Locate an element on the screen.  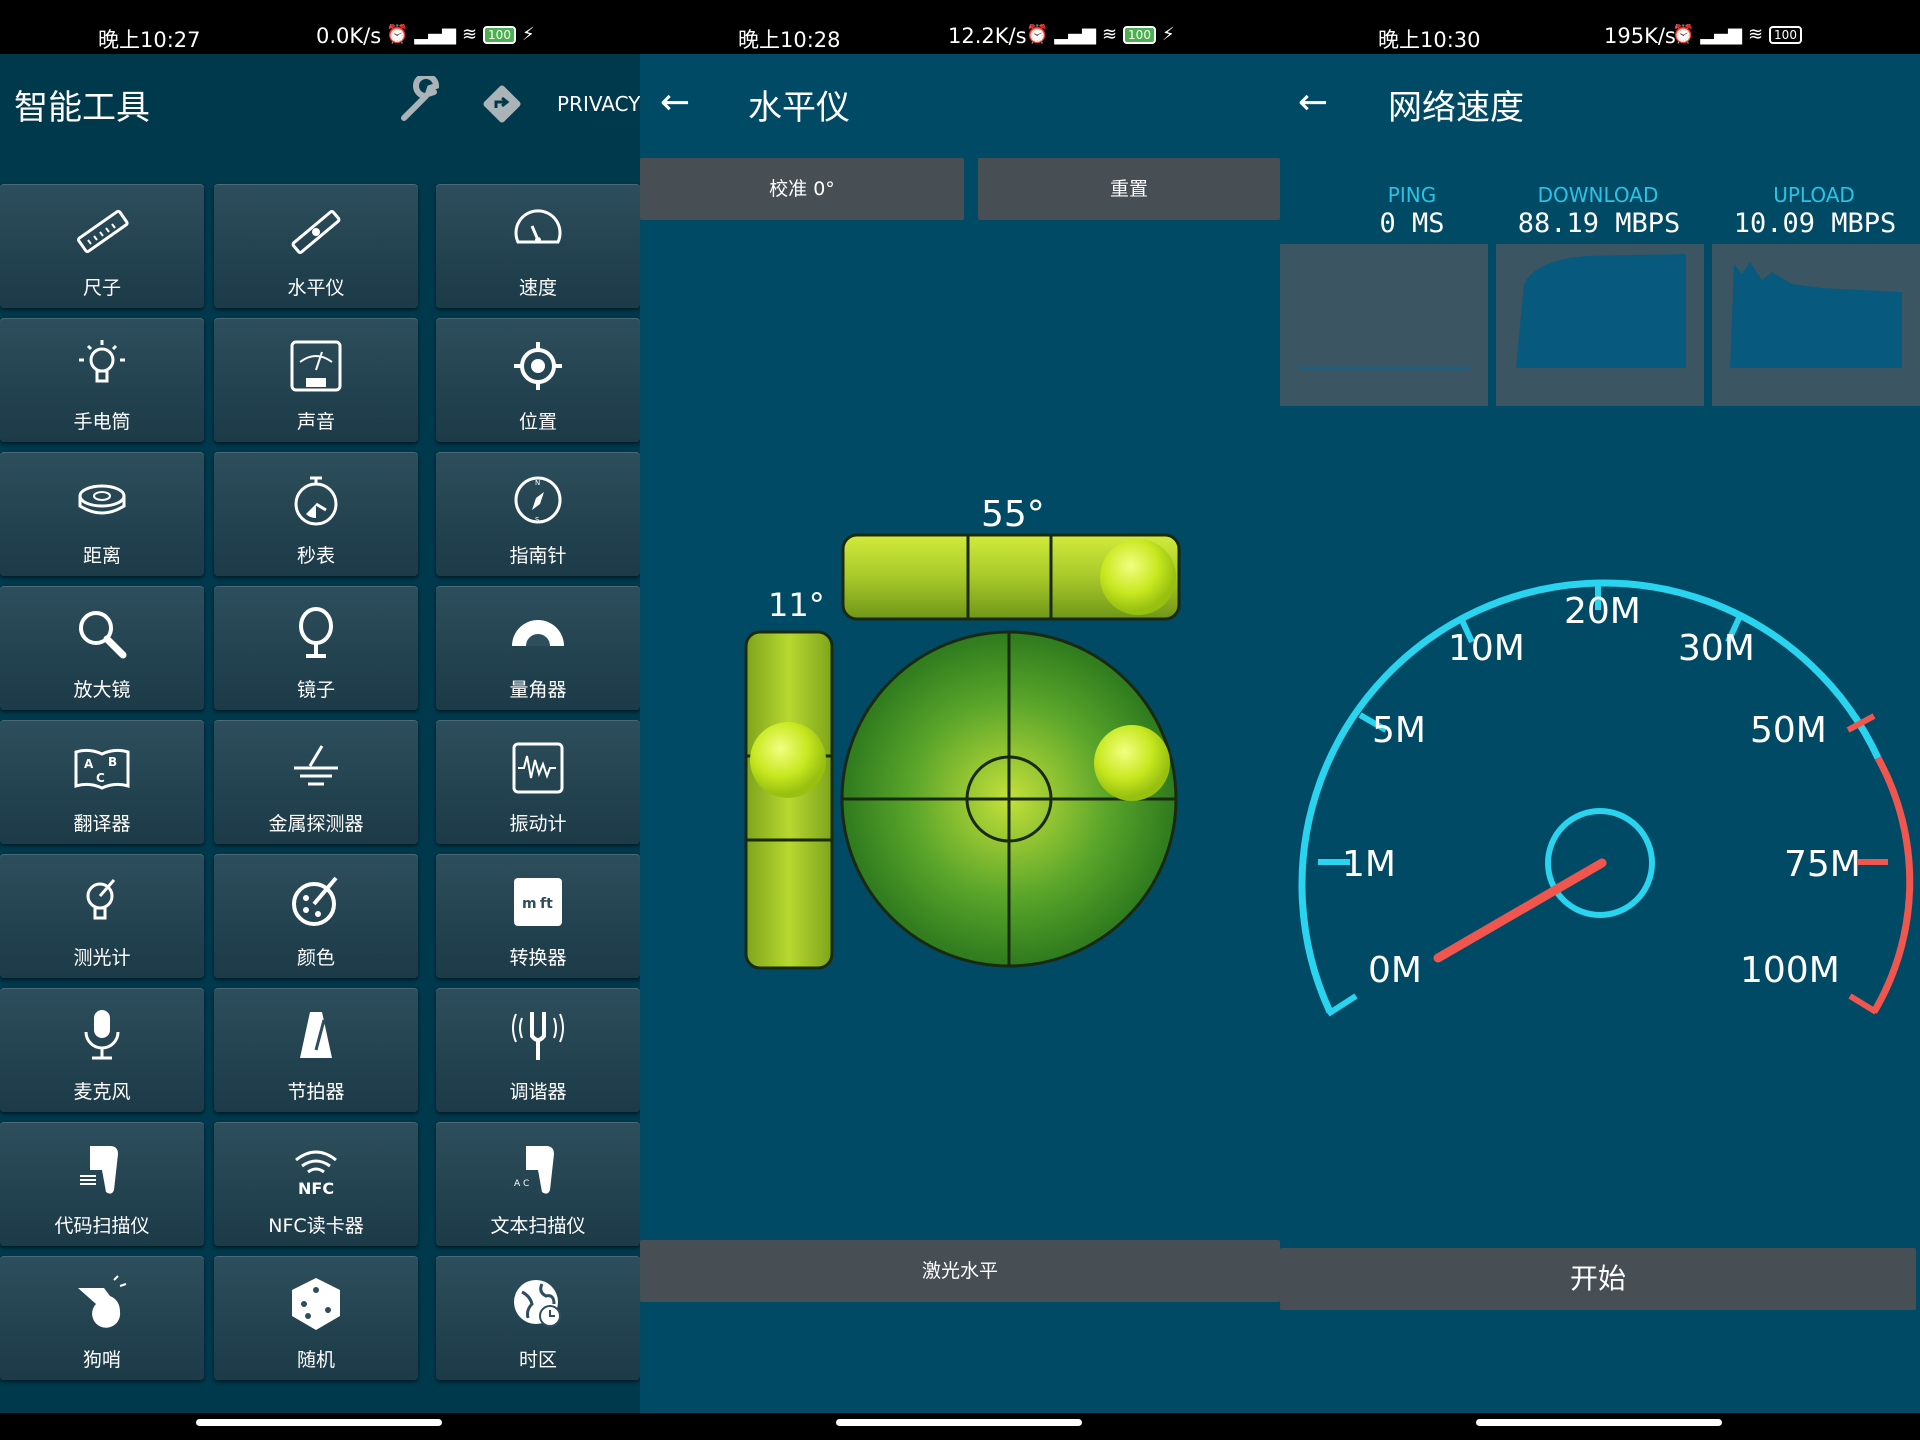
tile-sound: 声音 is located at coordinates (316, 380).